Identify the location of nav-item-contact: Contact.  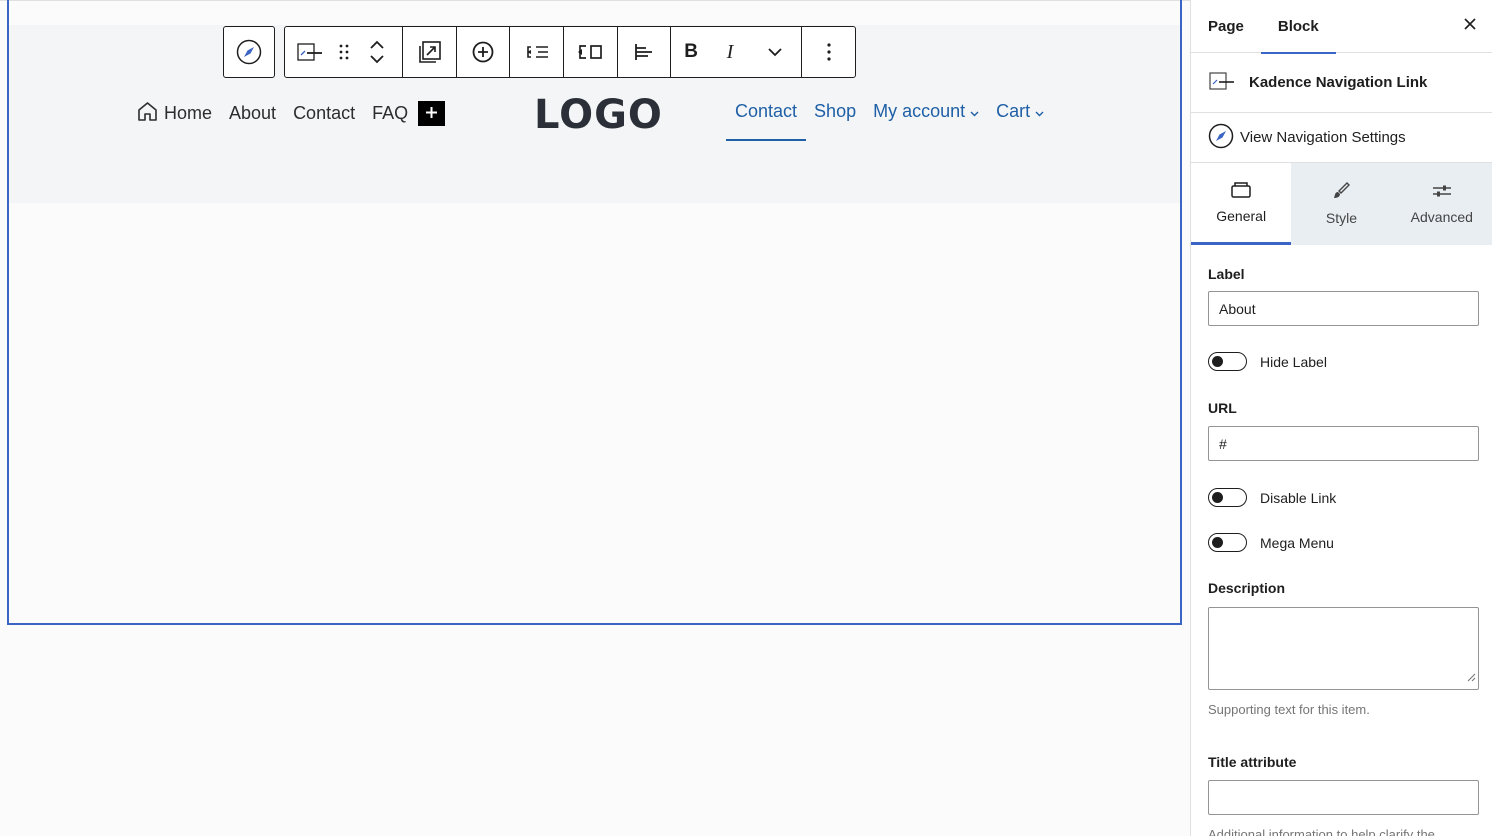
(324, 113).